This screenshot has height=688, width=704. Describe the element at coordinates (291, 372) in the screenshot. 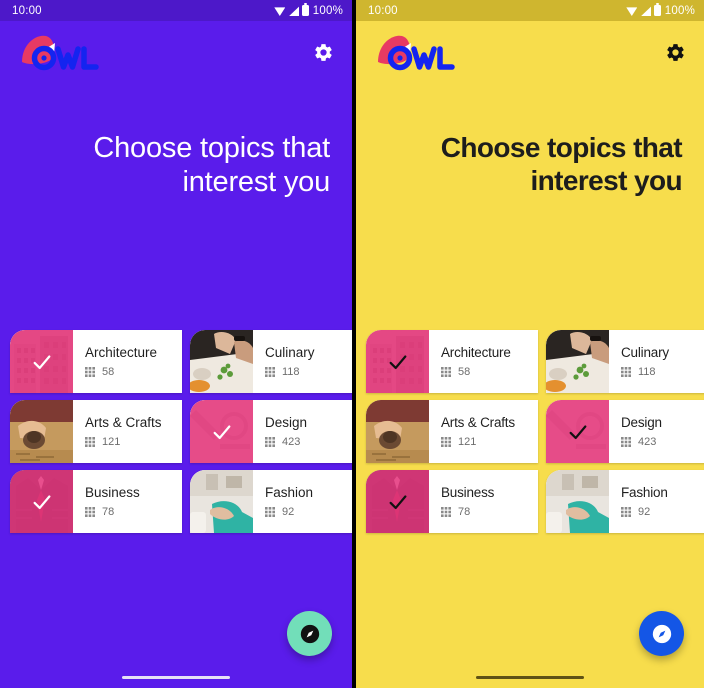

I see `topic-count: 118` at that location.